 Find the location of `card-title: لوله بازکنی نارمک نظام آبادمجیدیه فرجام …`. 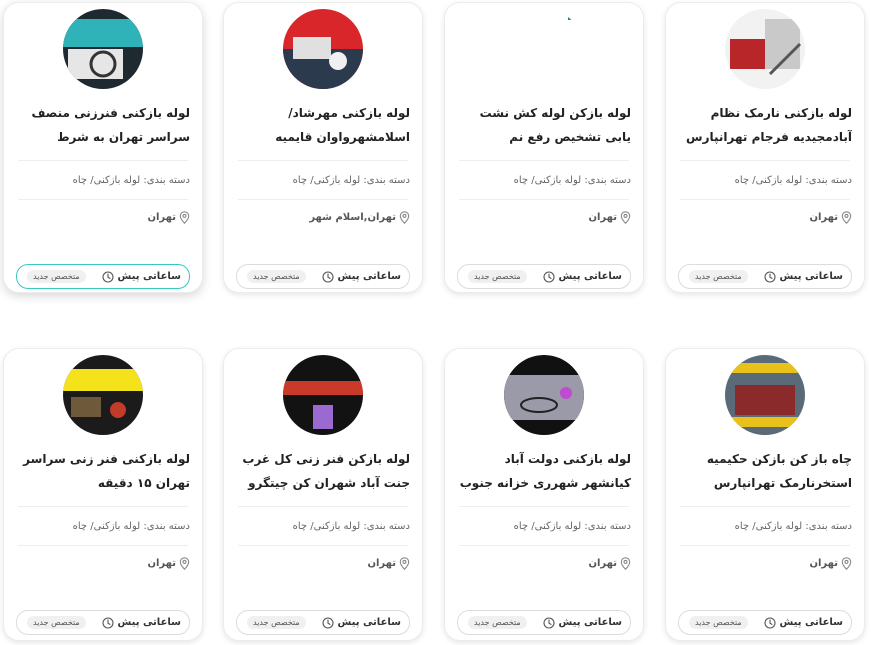

card-title: لوله بازکنی نارمک نظام آبادمجیدیه فرجام … is located at coordinates (765, 125).